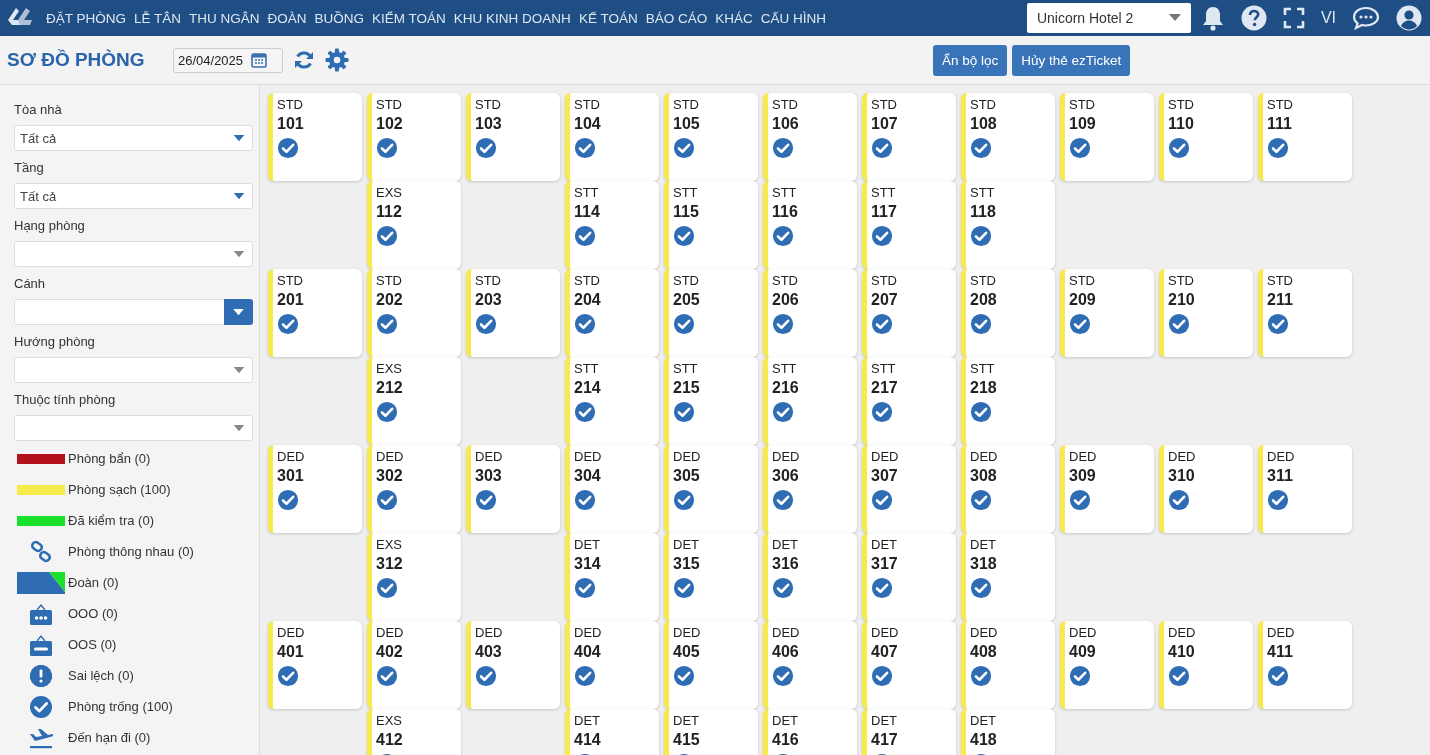 The image size is (1430, 755). I want to click on room-card: DET 315, so click(711, 577).